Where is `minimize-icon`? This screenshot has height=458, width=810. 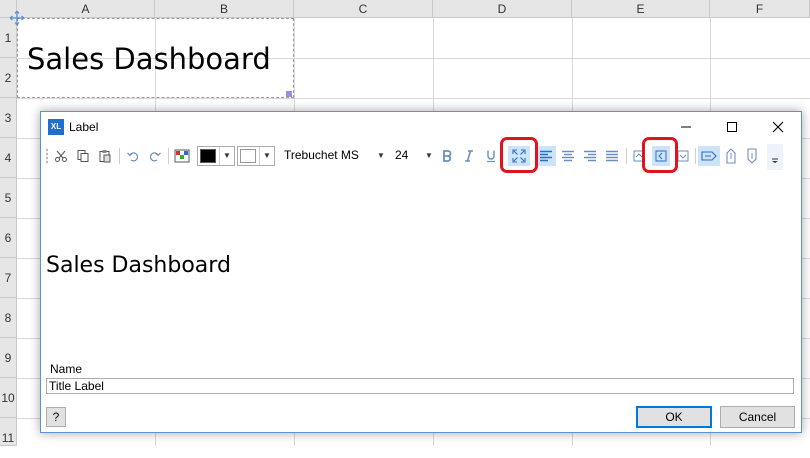 minimize-icon is located at coordinates (686, 127).